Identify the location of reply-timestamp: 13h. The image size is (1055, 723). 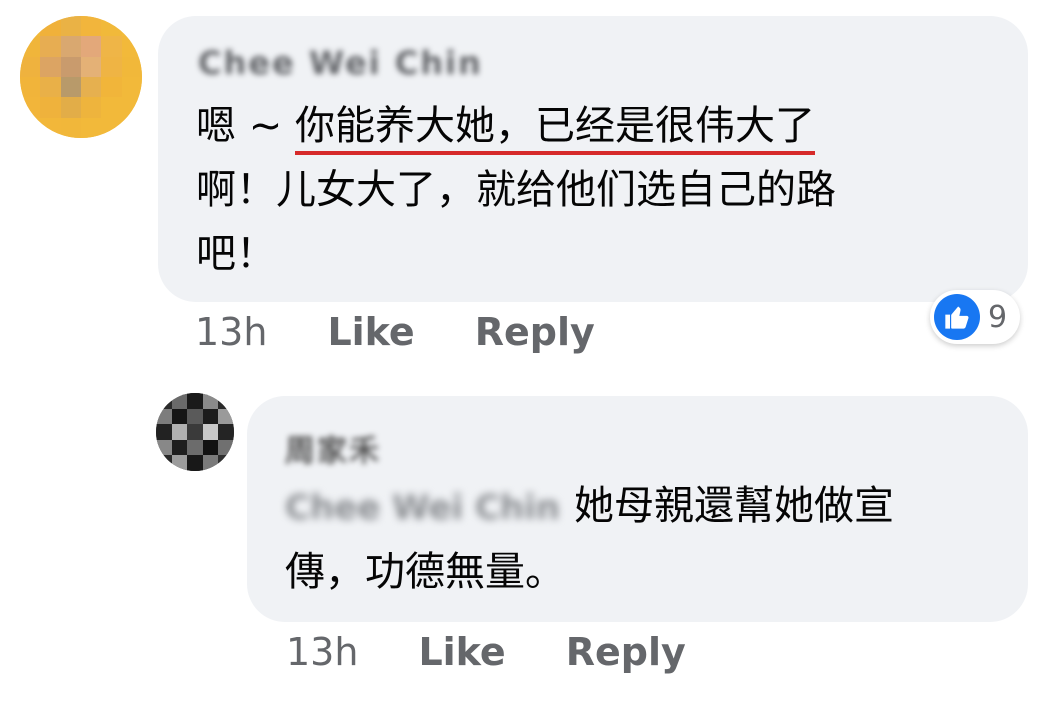
(322, 652).